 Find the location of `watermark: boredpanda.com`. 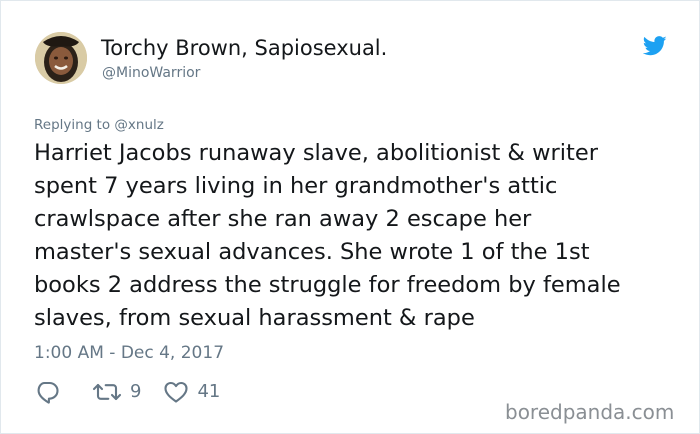

watermark: boredpanda.com is located at coordinates (590, 412).